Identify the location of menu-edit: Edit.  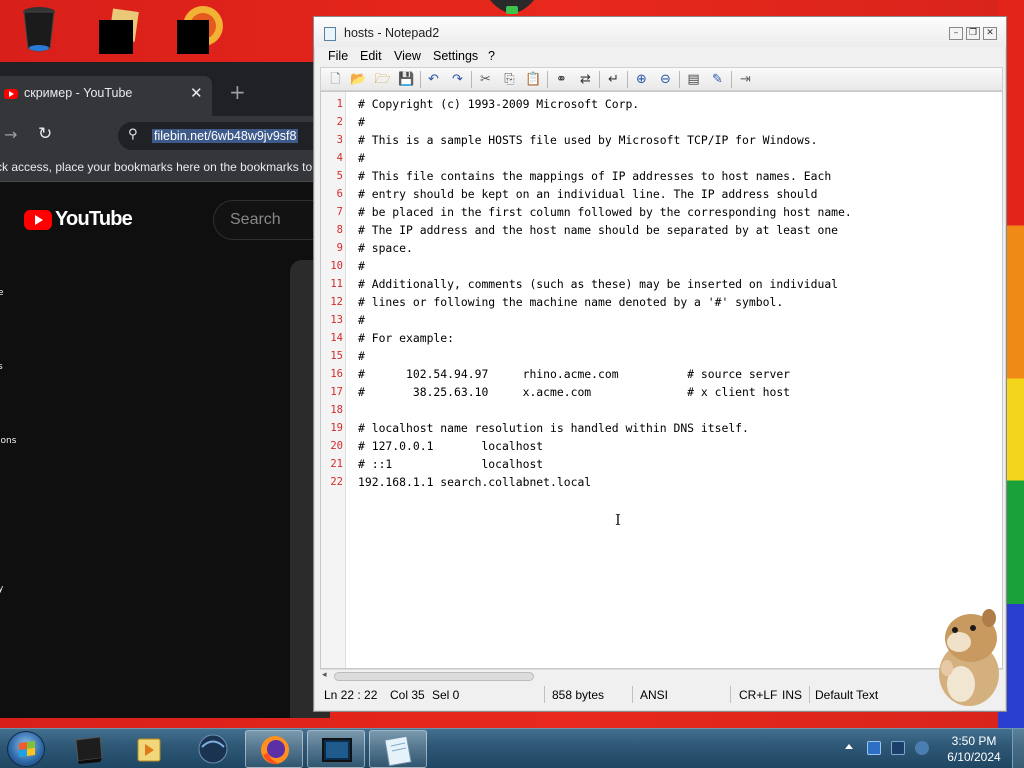
(371, 56).